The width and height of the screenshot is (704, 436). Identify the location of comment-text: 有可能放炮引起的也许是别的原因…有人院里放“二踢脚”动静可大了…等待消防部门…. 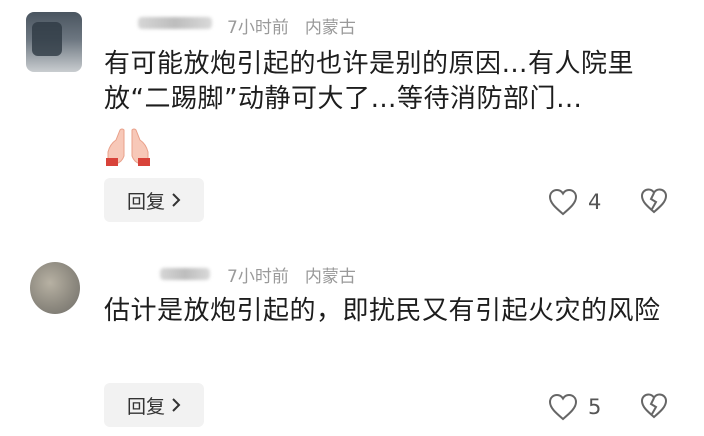
(369, 81).